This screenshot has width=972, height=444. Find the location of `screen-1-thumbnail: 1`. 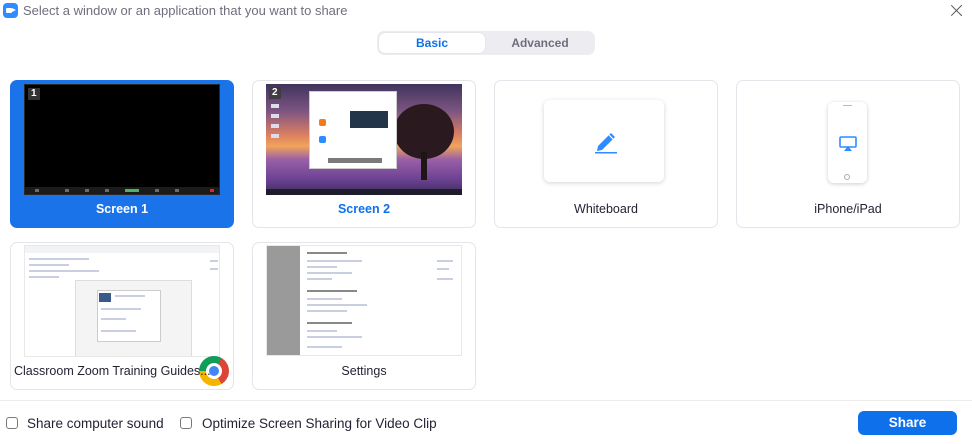

screen-1-thumbnail: 1 is located at coordinates (122, 139).